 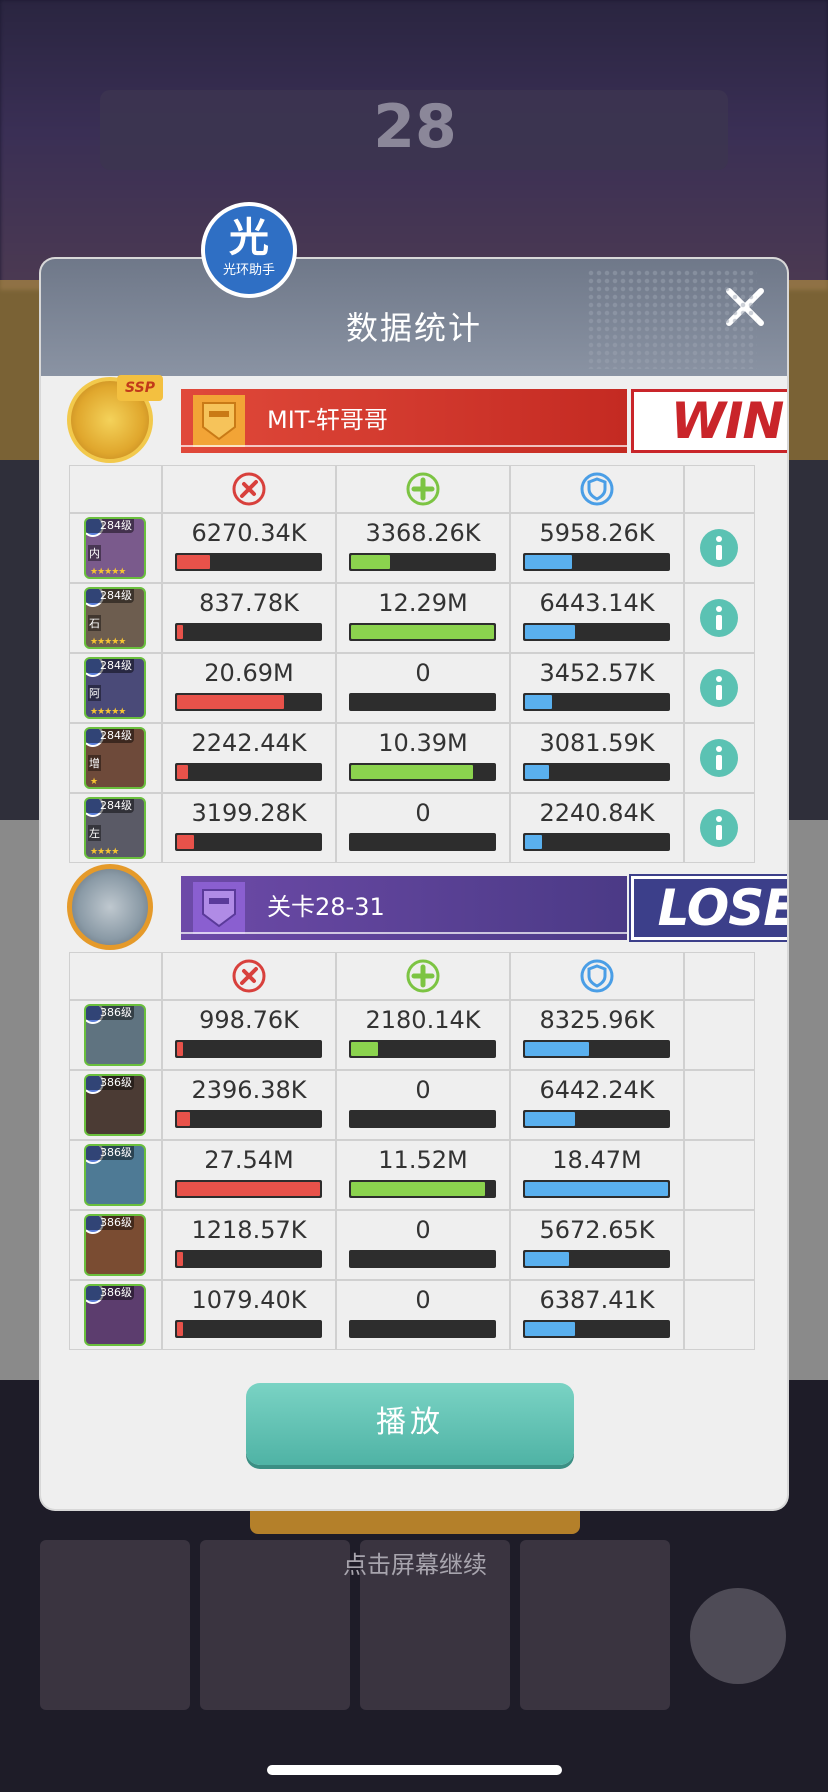 I want to click on defense-value: 5672.65K, so click(x=597, y=1230).